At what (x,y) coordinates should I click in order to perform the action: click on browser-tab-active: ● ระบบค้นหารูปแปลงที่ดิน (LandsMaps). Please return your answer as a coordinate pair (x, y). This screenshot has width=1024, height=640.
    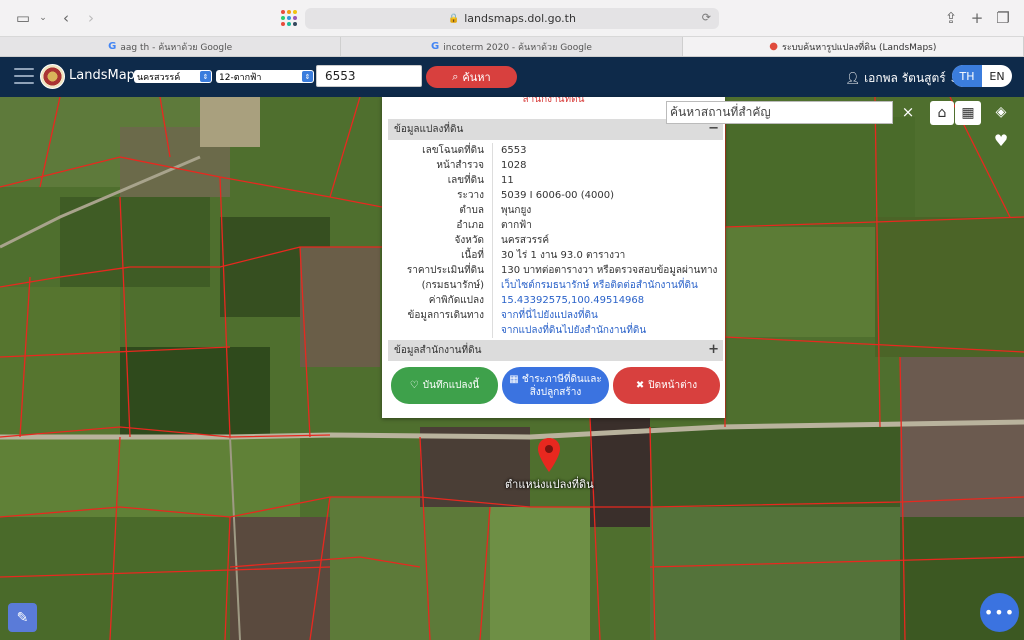
    Looking at the image, I should click on (853, 46).